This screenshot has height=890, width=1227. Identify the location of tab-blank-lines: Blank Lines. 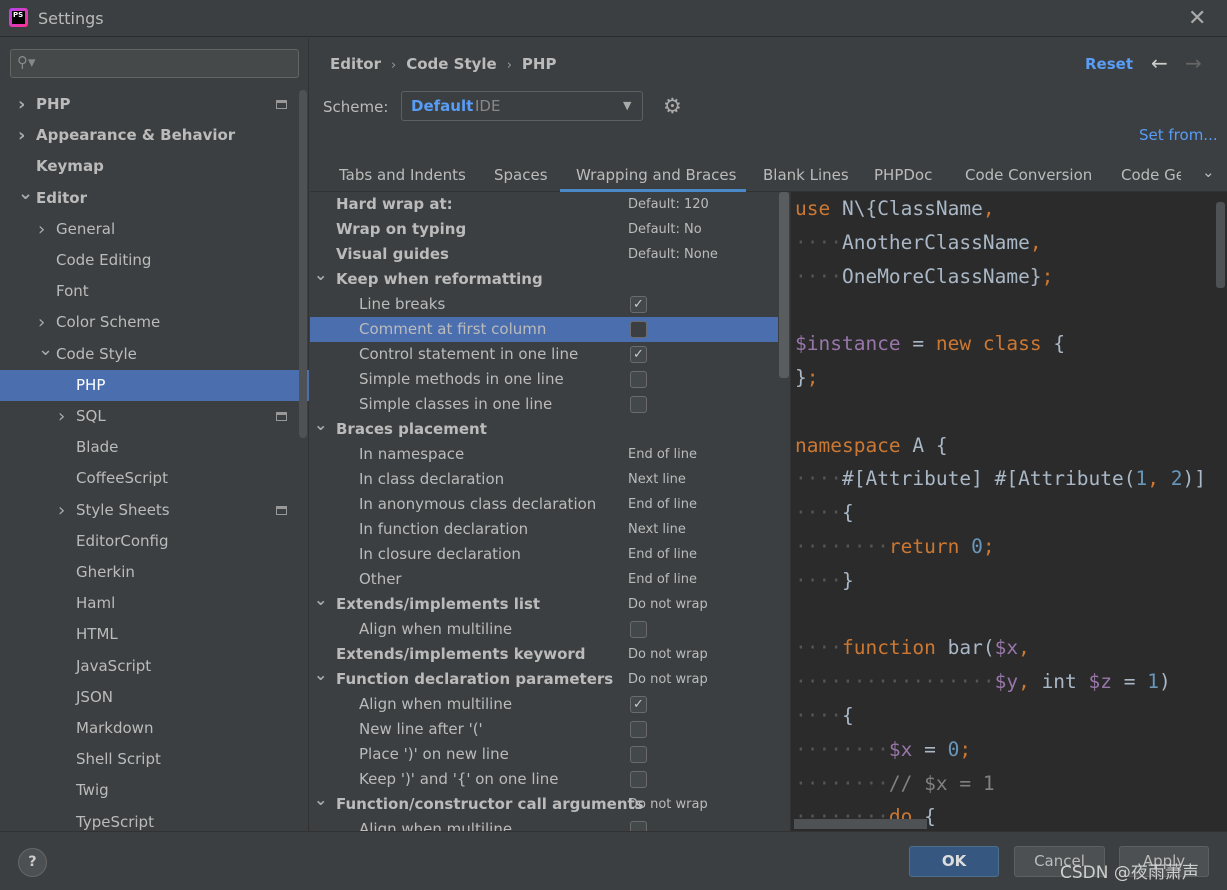
(808, 175).